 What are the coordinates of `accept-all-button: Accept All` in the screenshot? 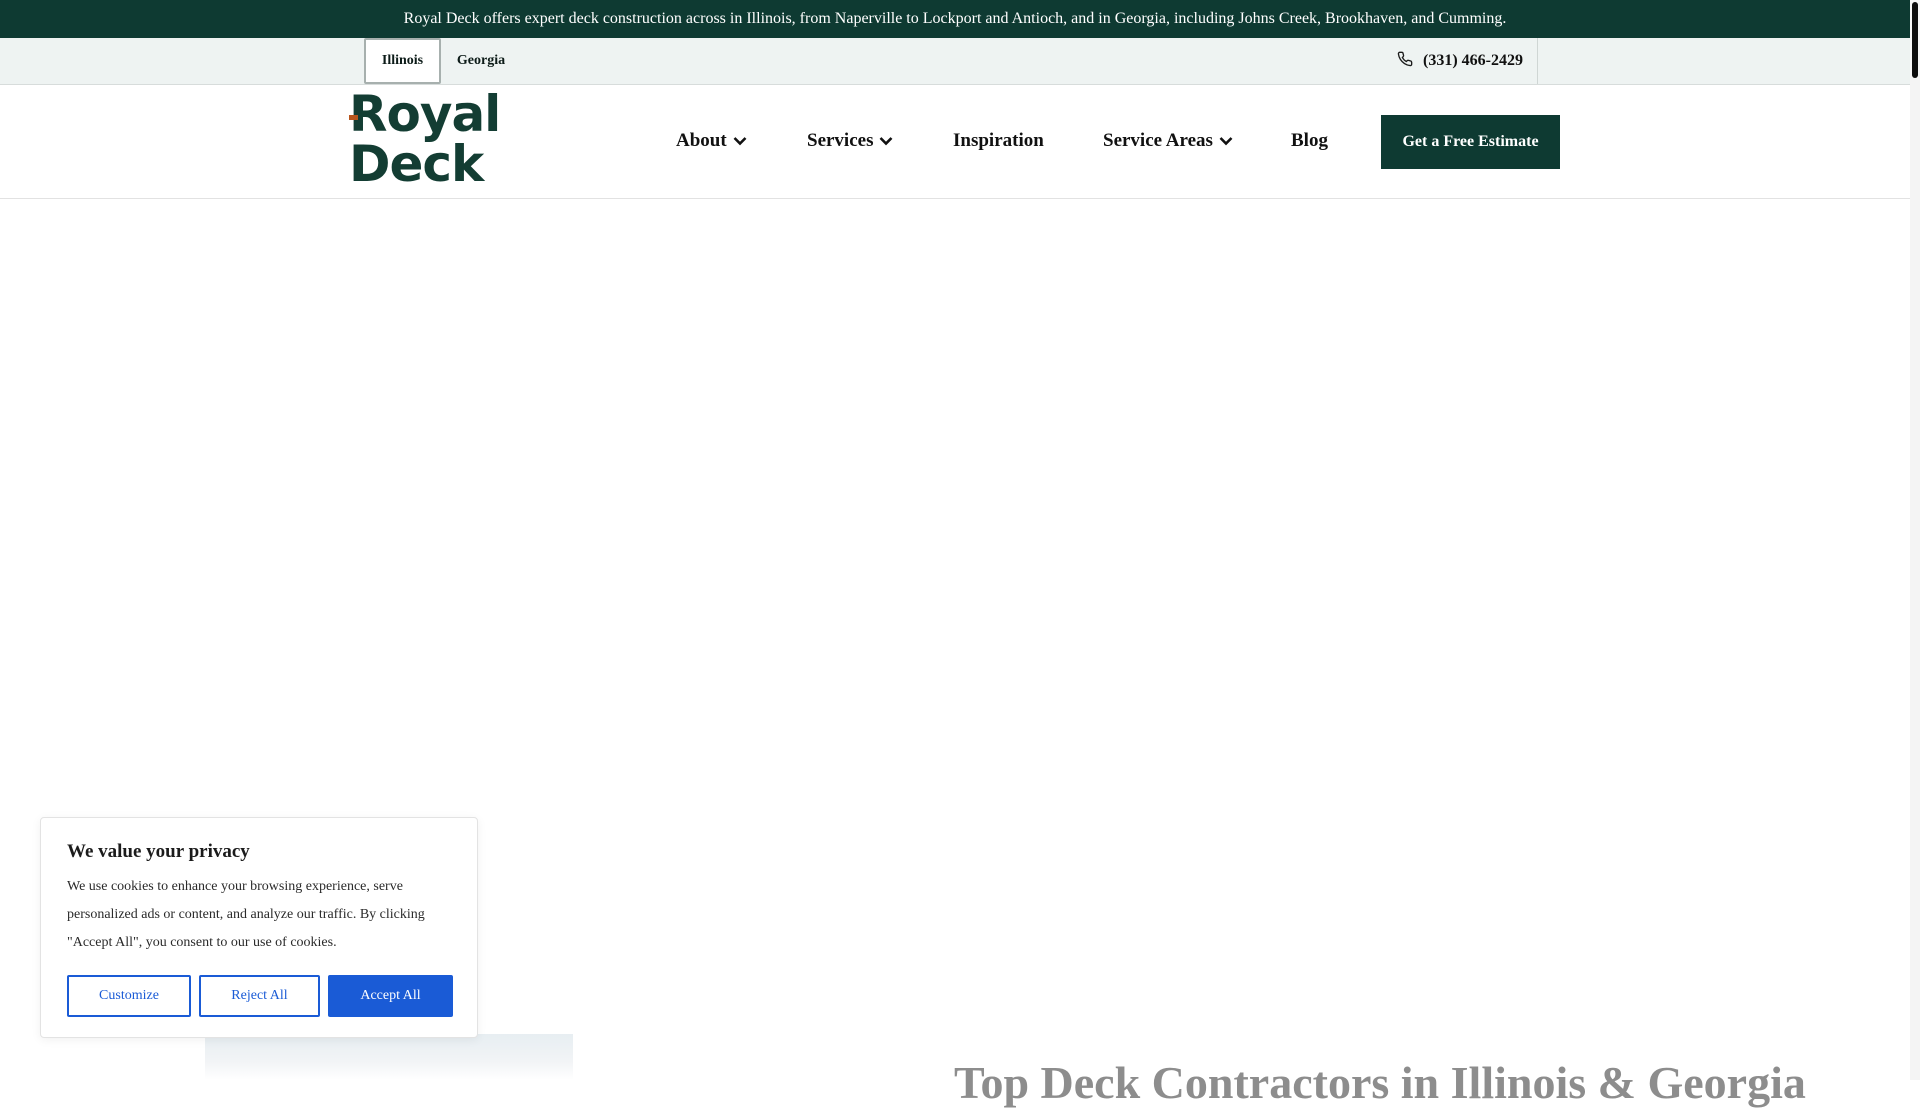 It's located at (390, 996).